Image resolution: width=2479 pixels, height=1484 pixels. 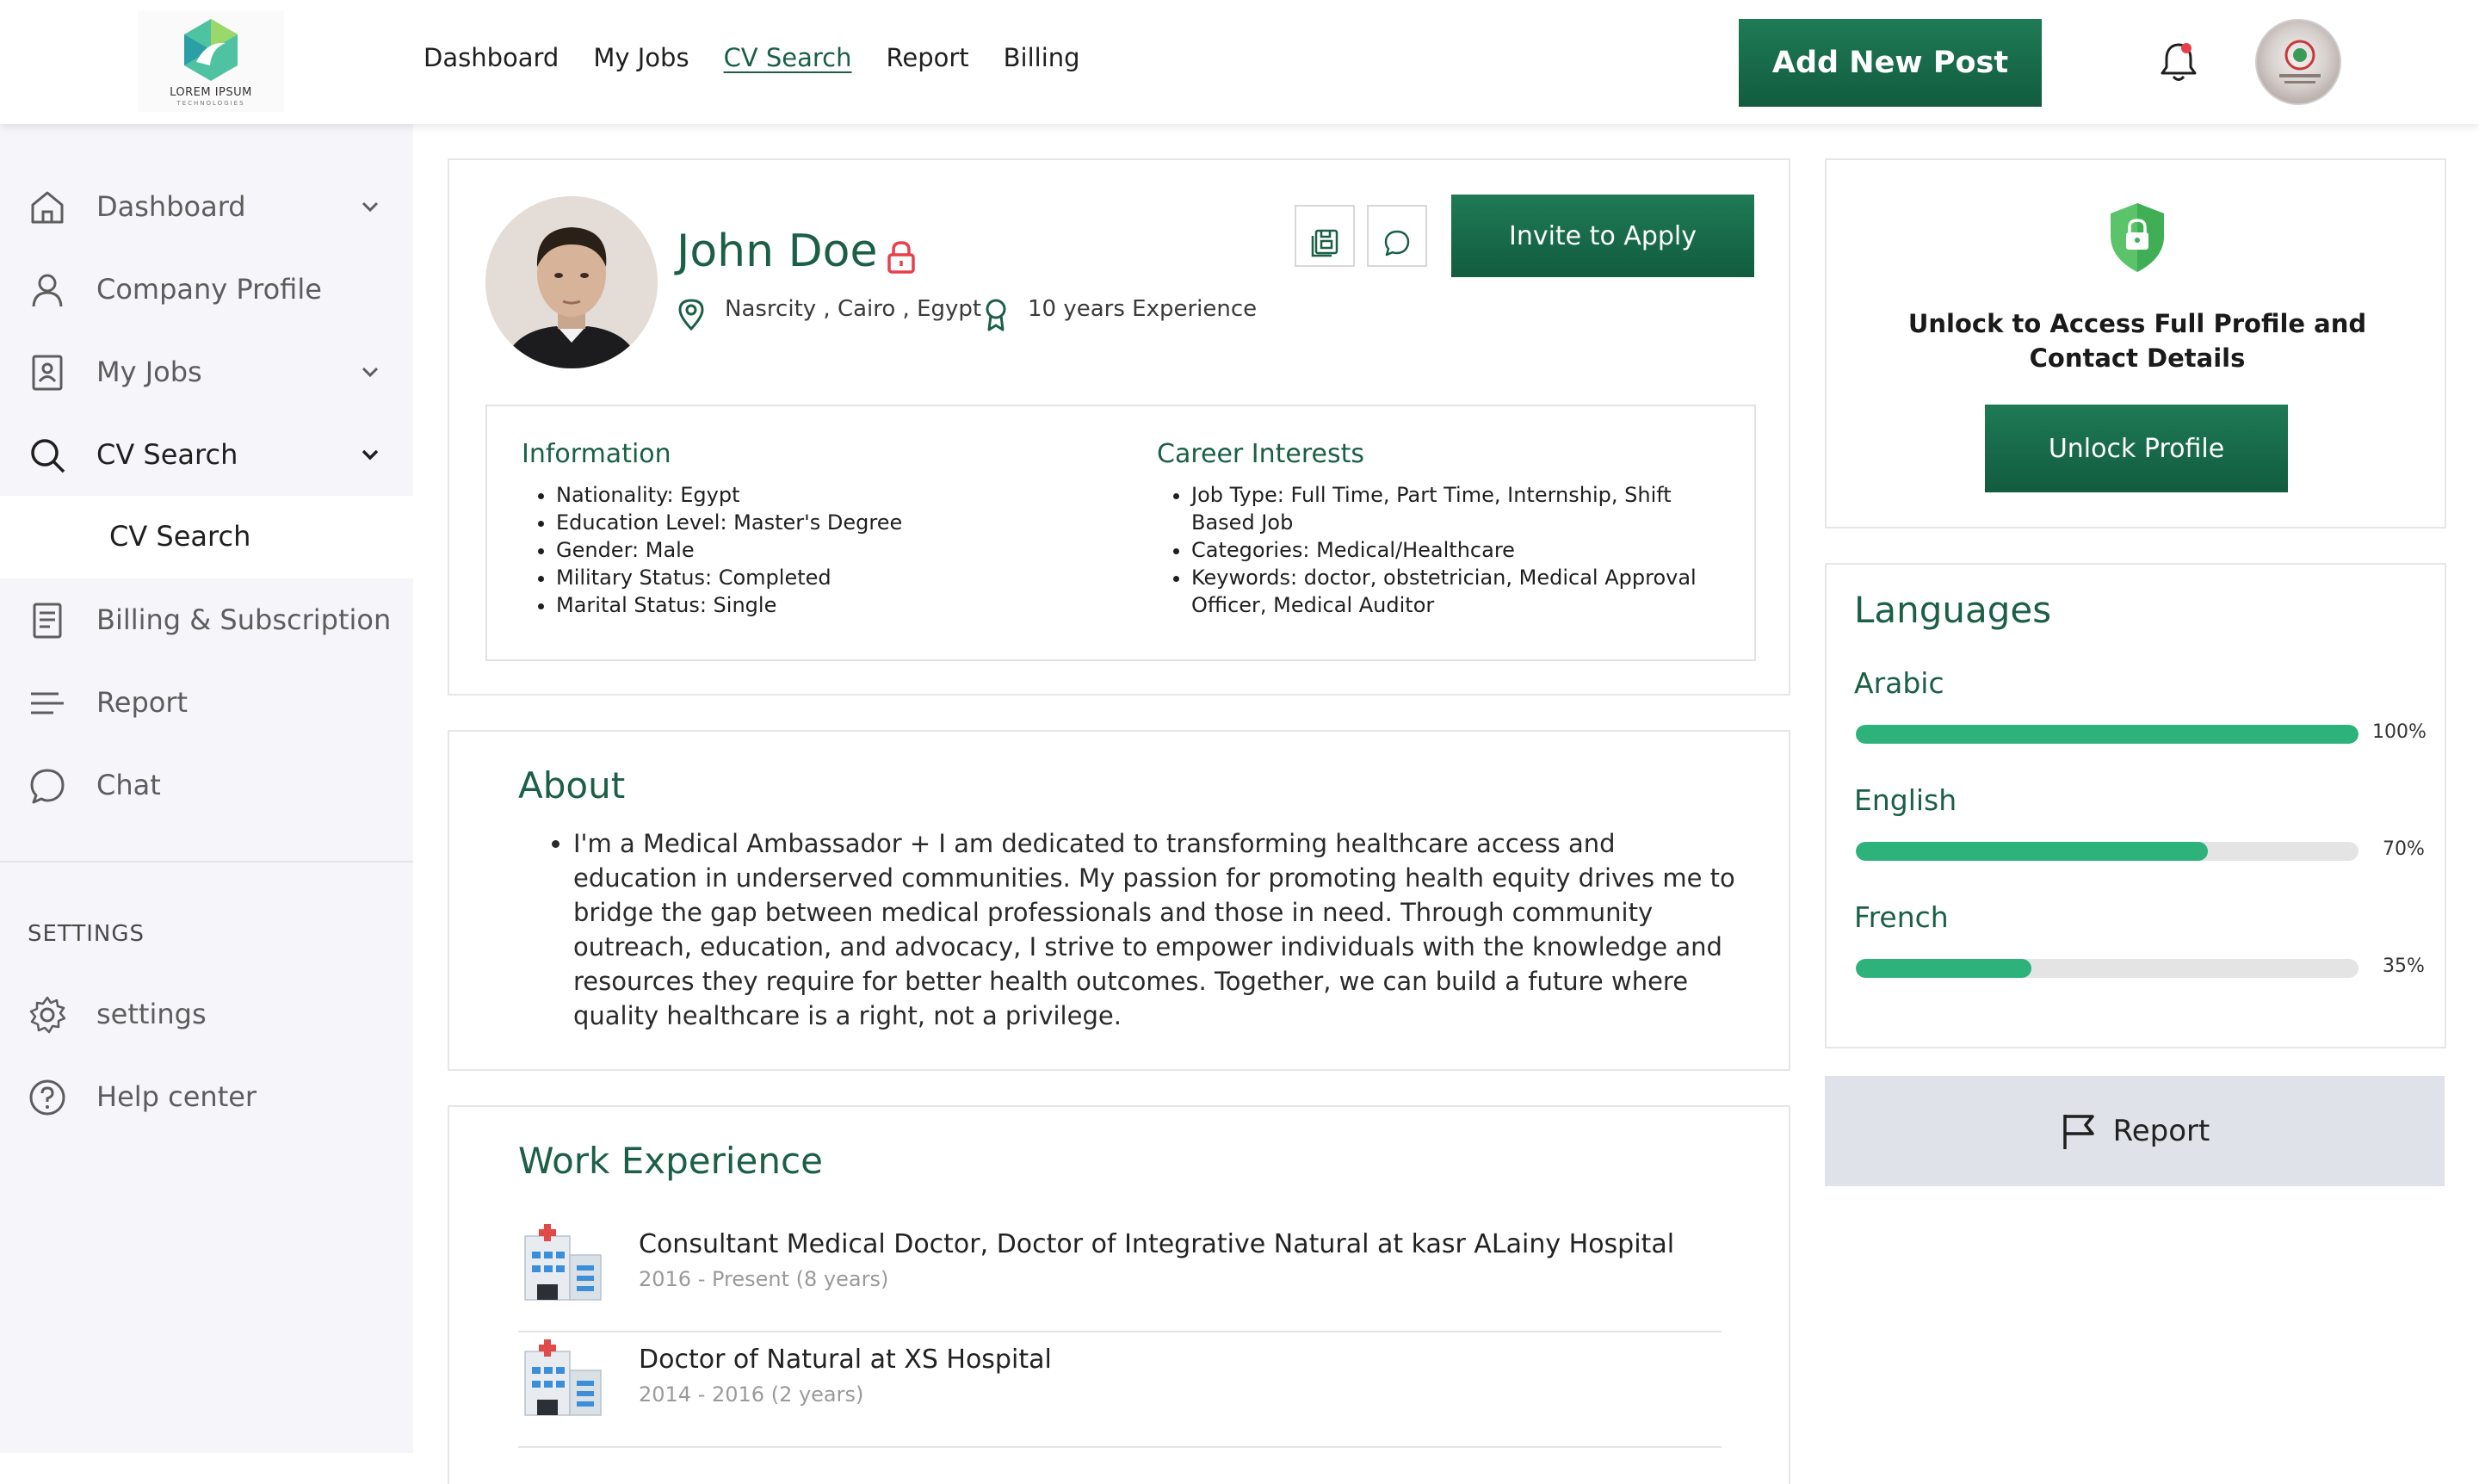 I want to click on sidebar-item-help-center: Help center, so click(x=206, y=1096).